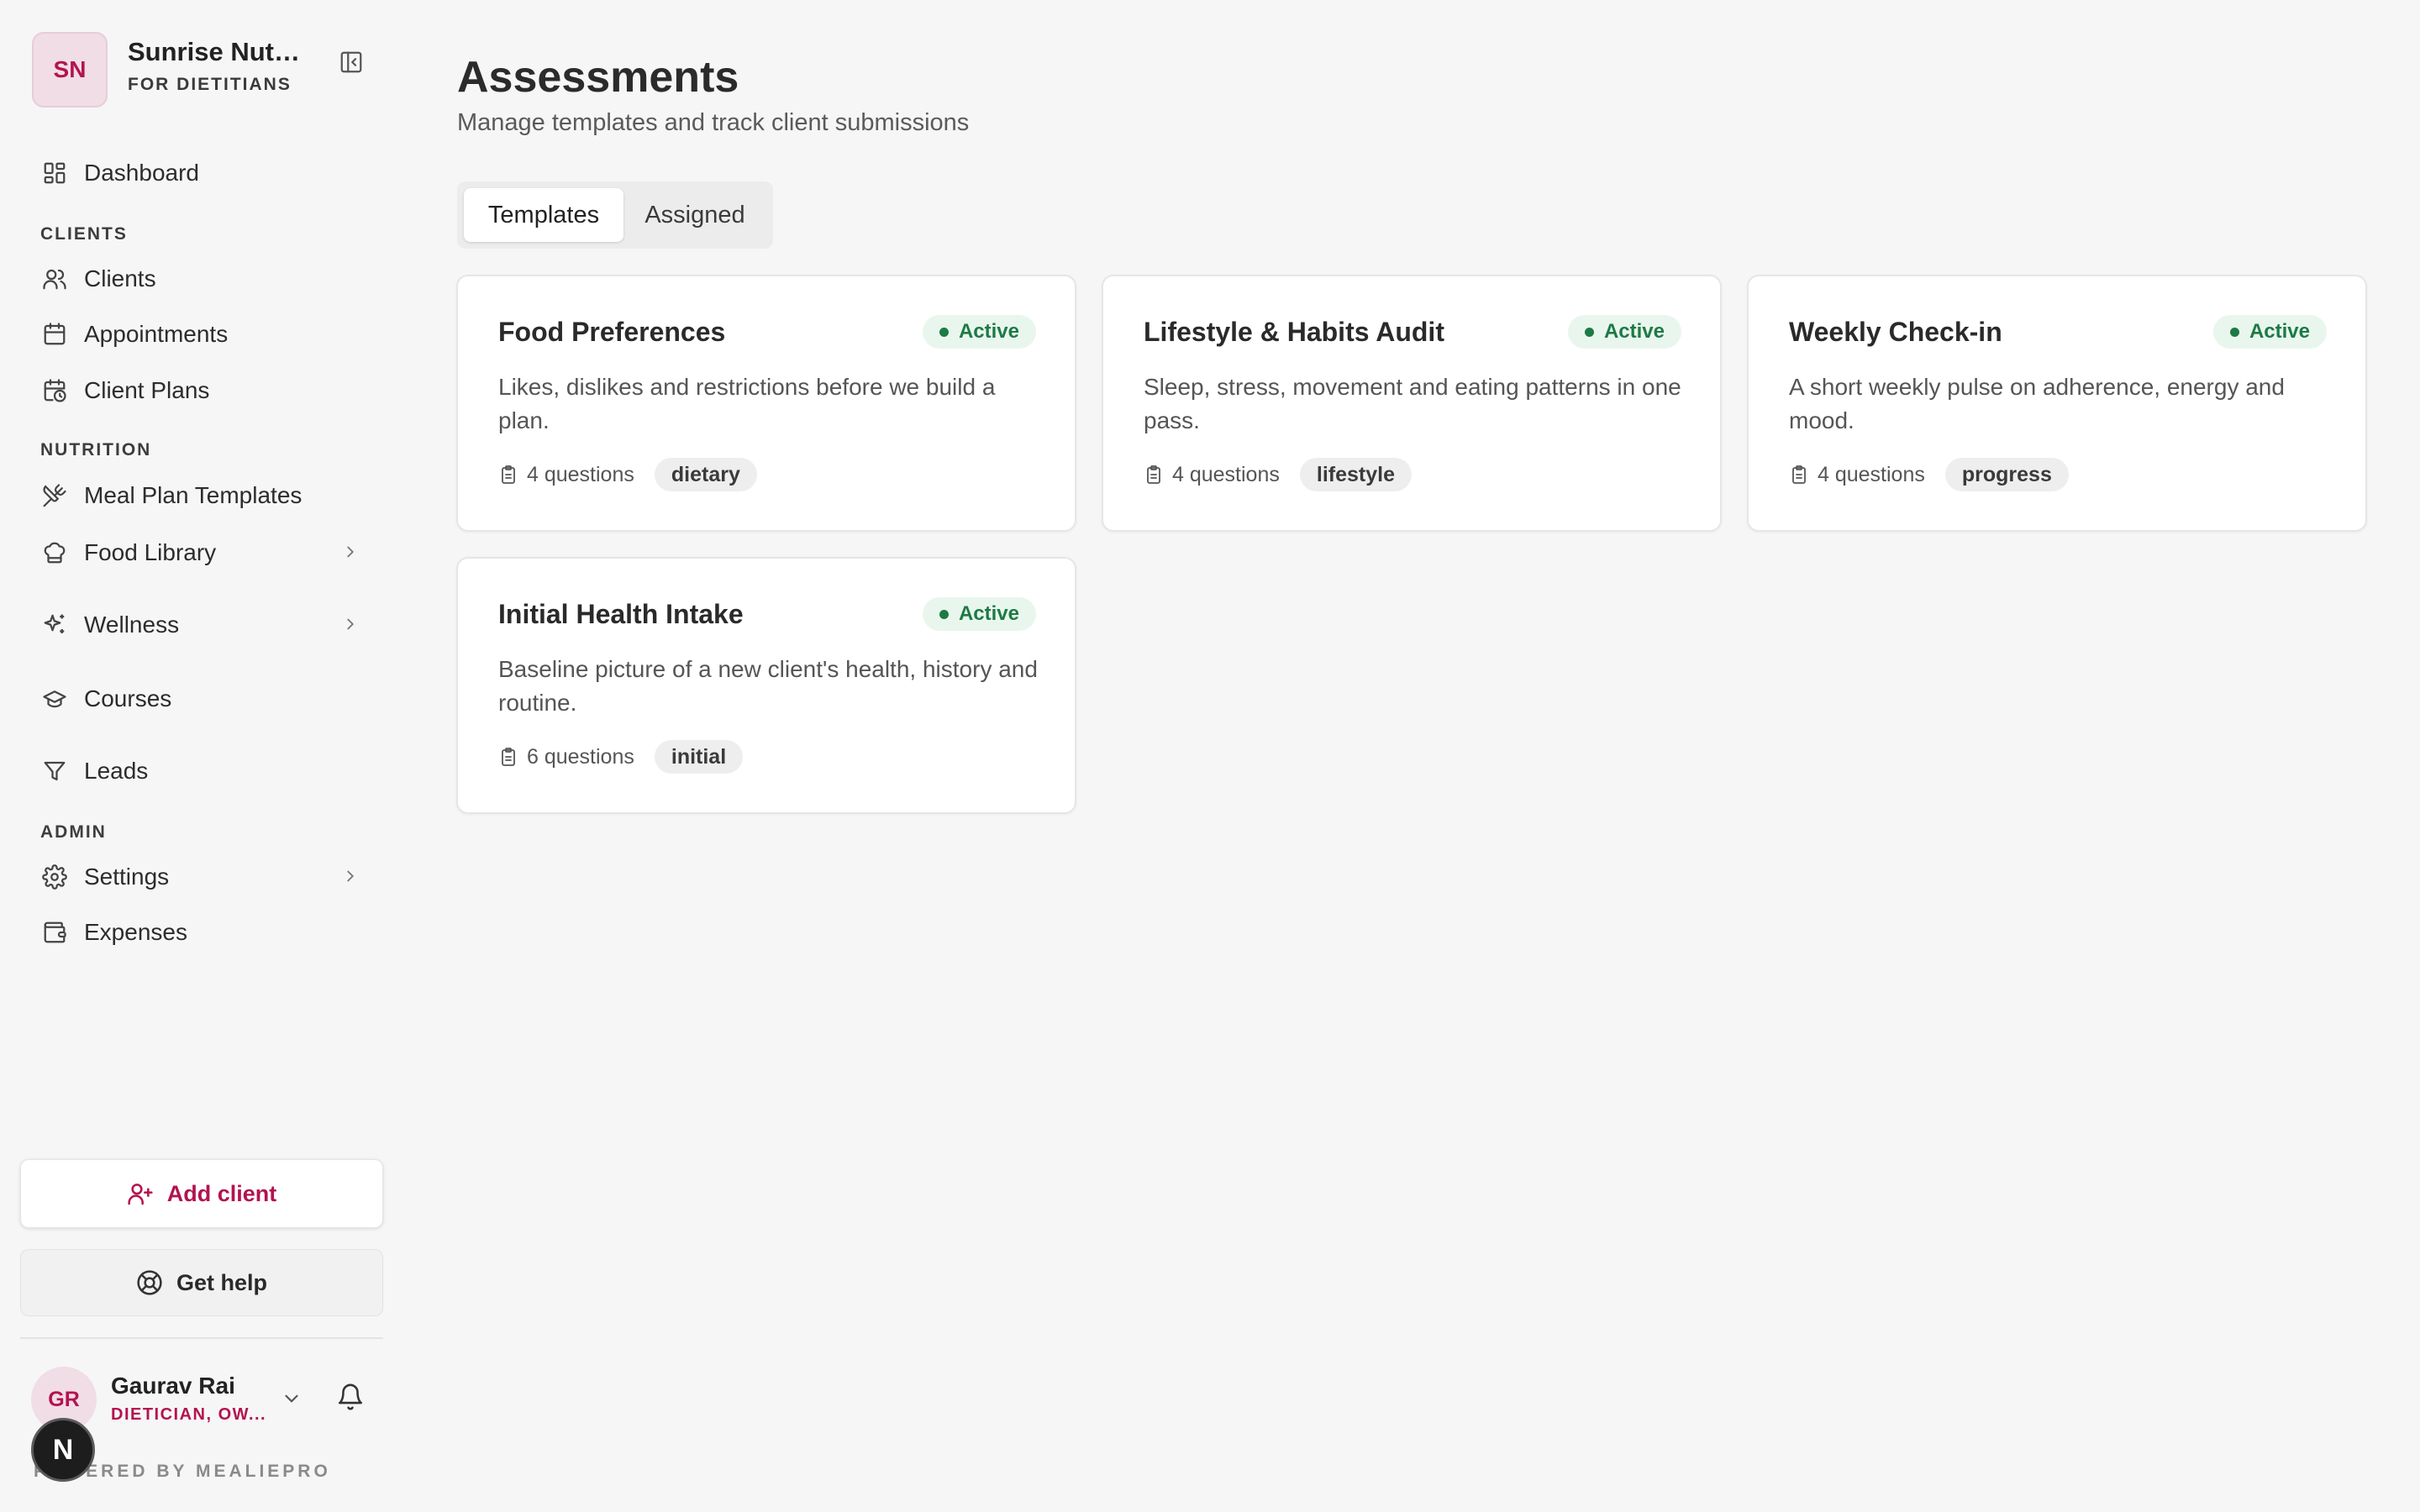  I want to click on sidebar-item-settings: Settings, so click(204, 877).